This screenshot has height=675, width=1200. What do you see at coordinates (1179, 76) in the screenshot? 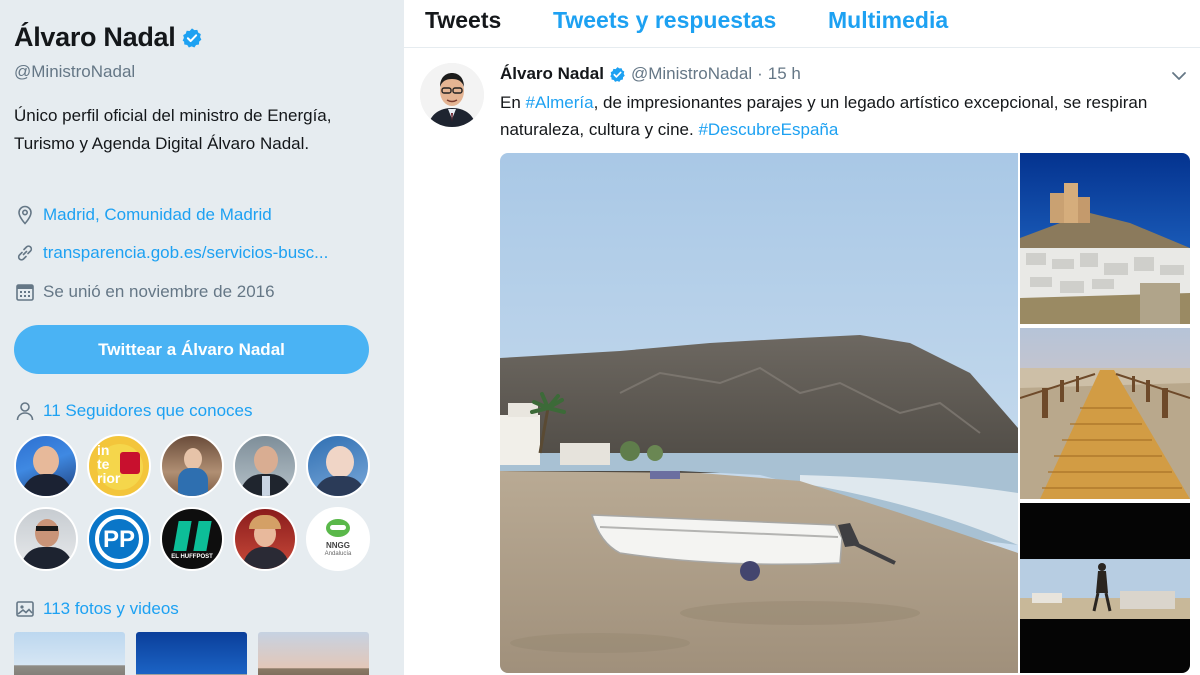
I see `chevron-down-icon` at bounding box center [1179, 76].